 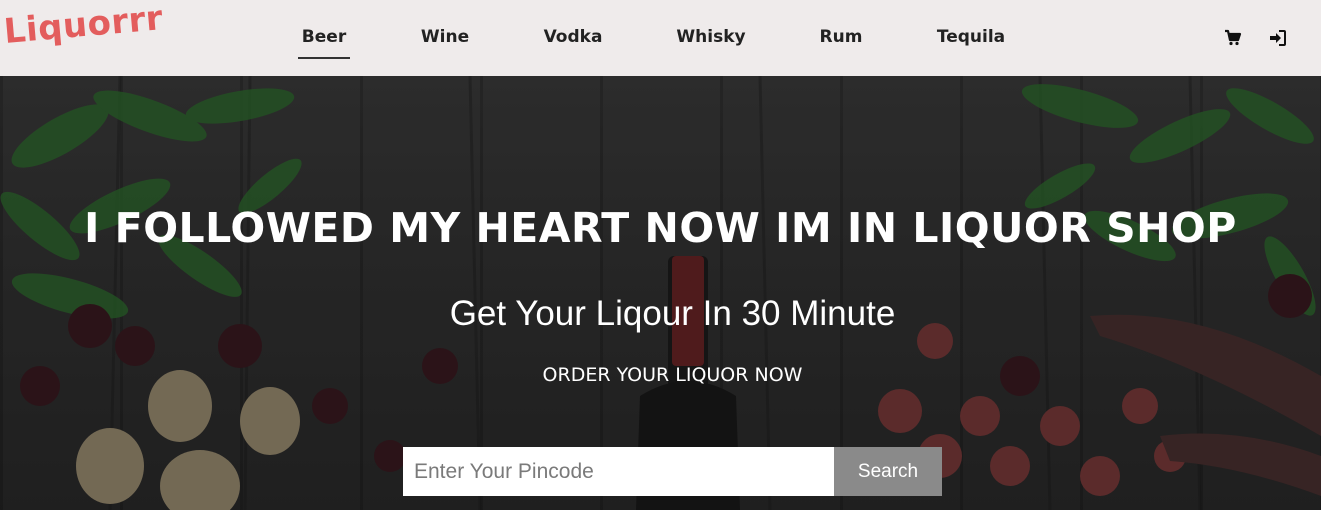 What do you see at coordinates (445, 39) in the screenshot?
I see `nav-item-wine: Wine` at bounding box center [445, 39].